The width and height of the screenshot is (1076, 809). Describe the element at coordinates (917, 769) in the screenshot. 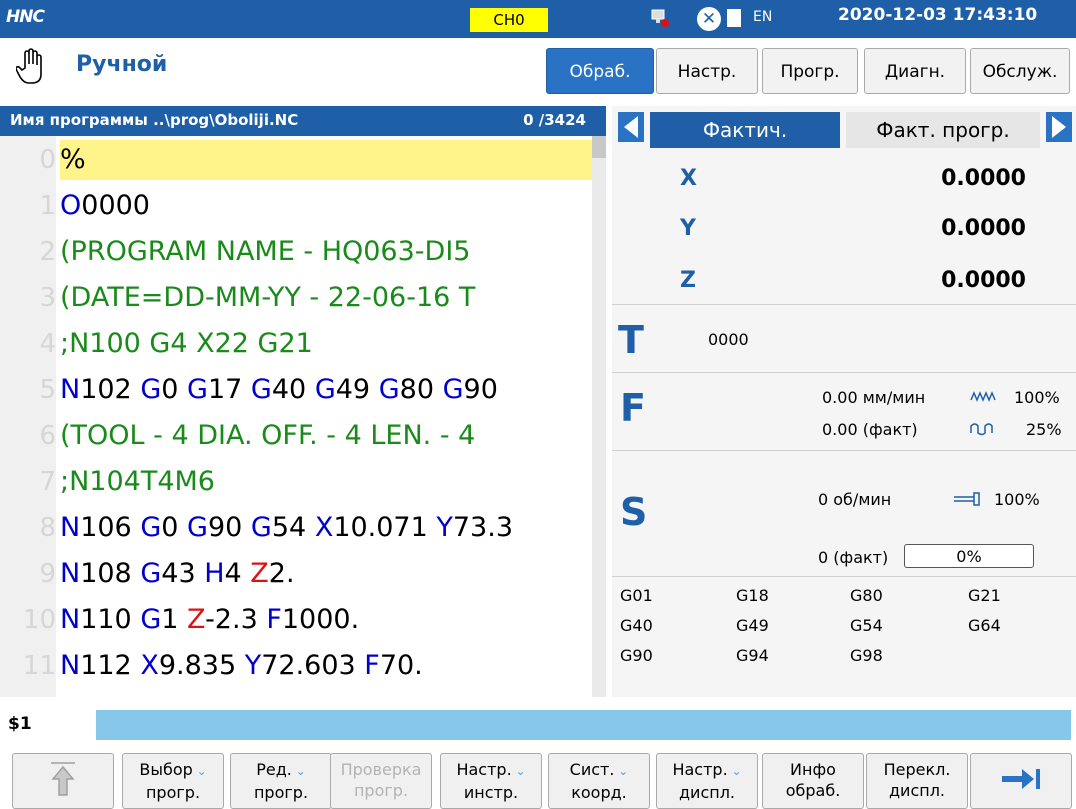

I see `softkey-label: Перекл.` at that location.